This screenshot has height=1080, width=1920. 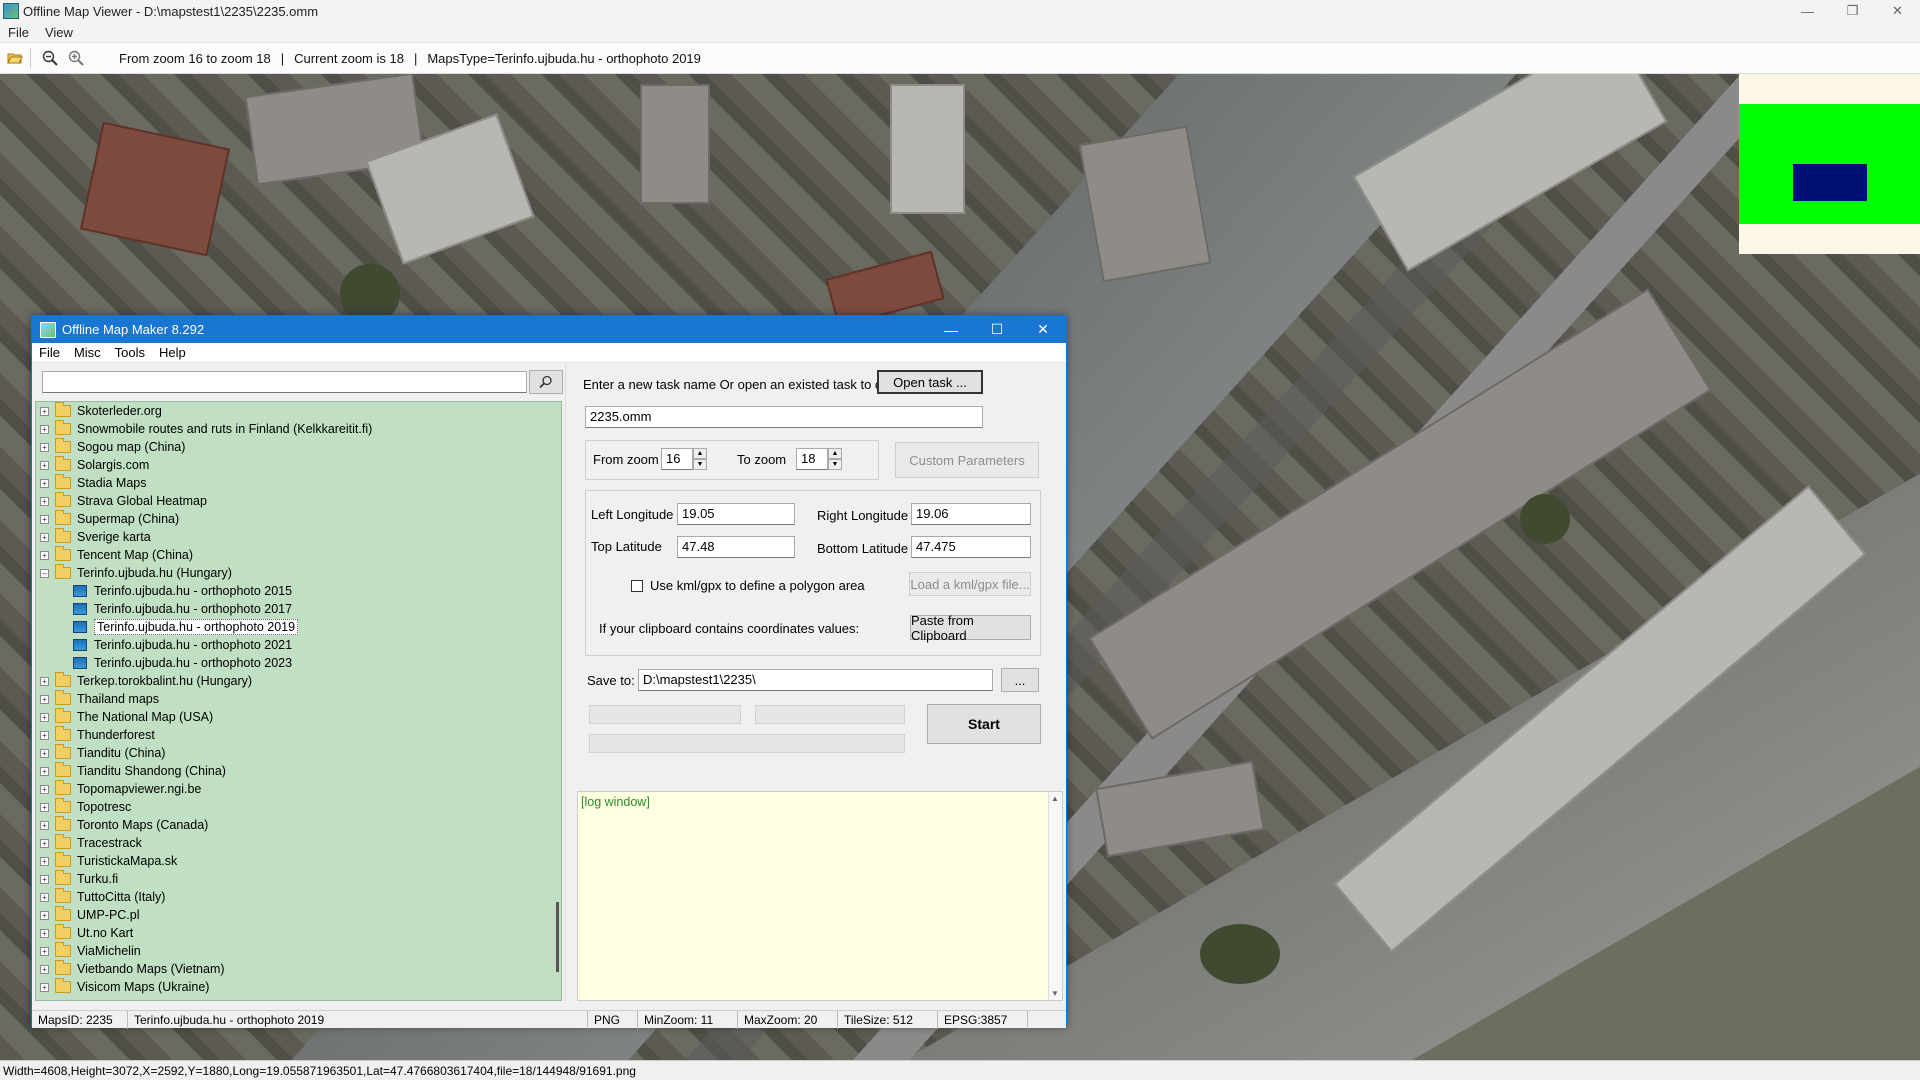 What do you see at coordinates (298, 483) in the screenshot?
I see `tree-folder-item: + Stadia Maps` at bounding box center [298, 483].